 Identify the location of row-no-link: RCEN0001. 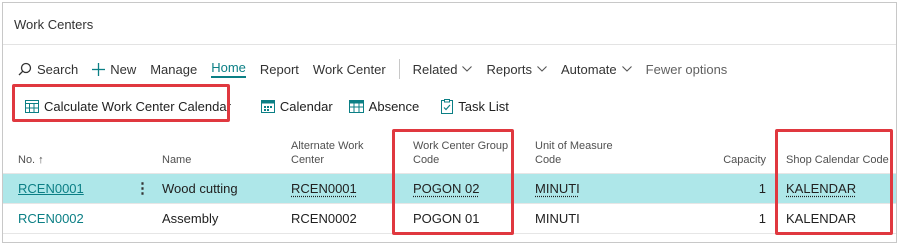
(51, 188).